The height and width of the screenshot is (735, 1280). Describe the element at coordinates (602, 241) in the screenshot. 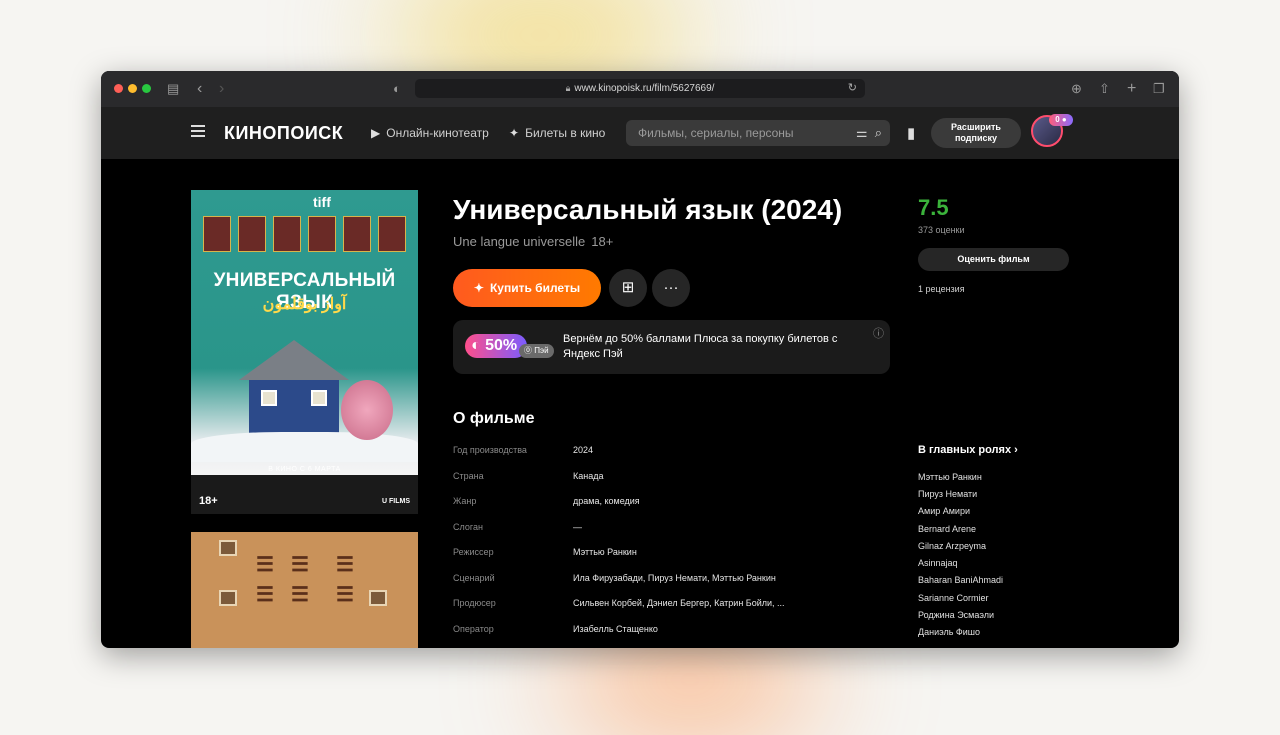

I see `age-rating: 18+` at that location.